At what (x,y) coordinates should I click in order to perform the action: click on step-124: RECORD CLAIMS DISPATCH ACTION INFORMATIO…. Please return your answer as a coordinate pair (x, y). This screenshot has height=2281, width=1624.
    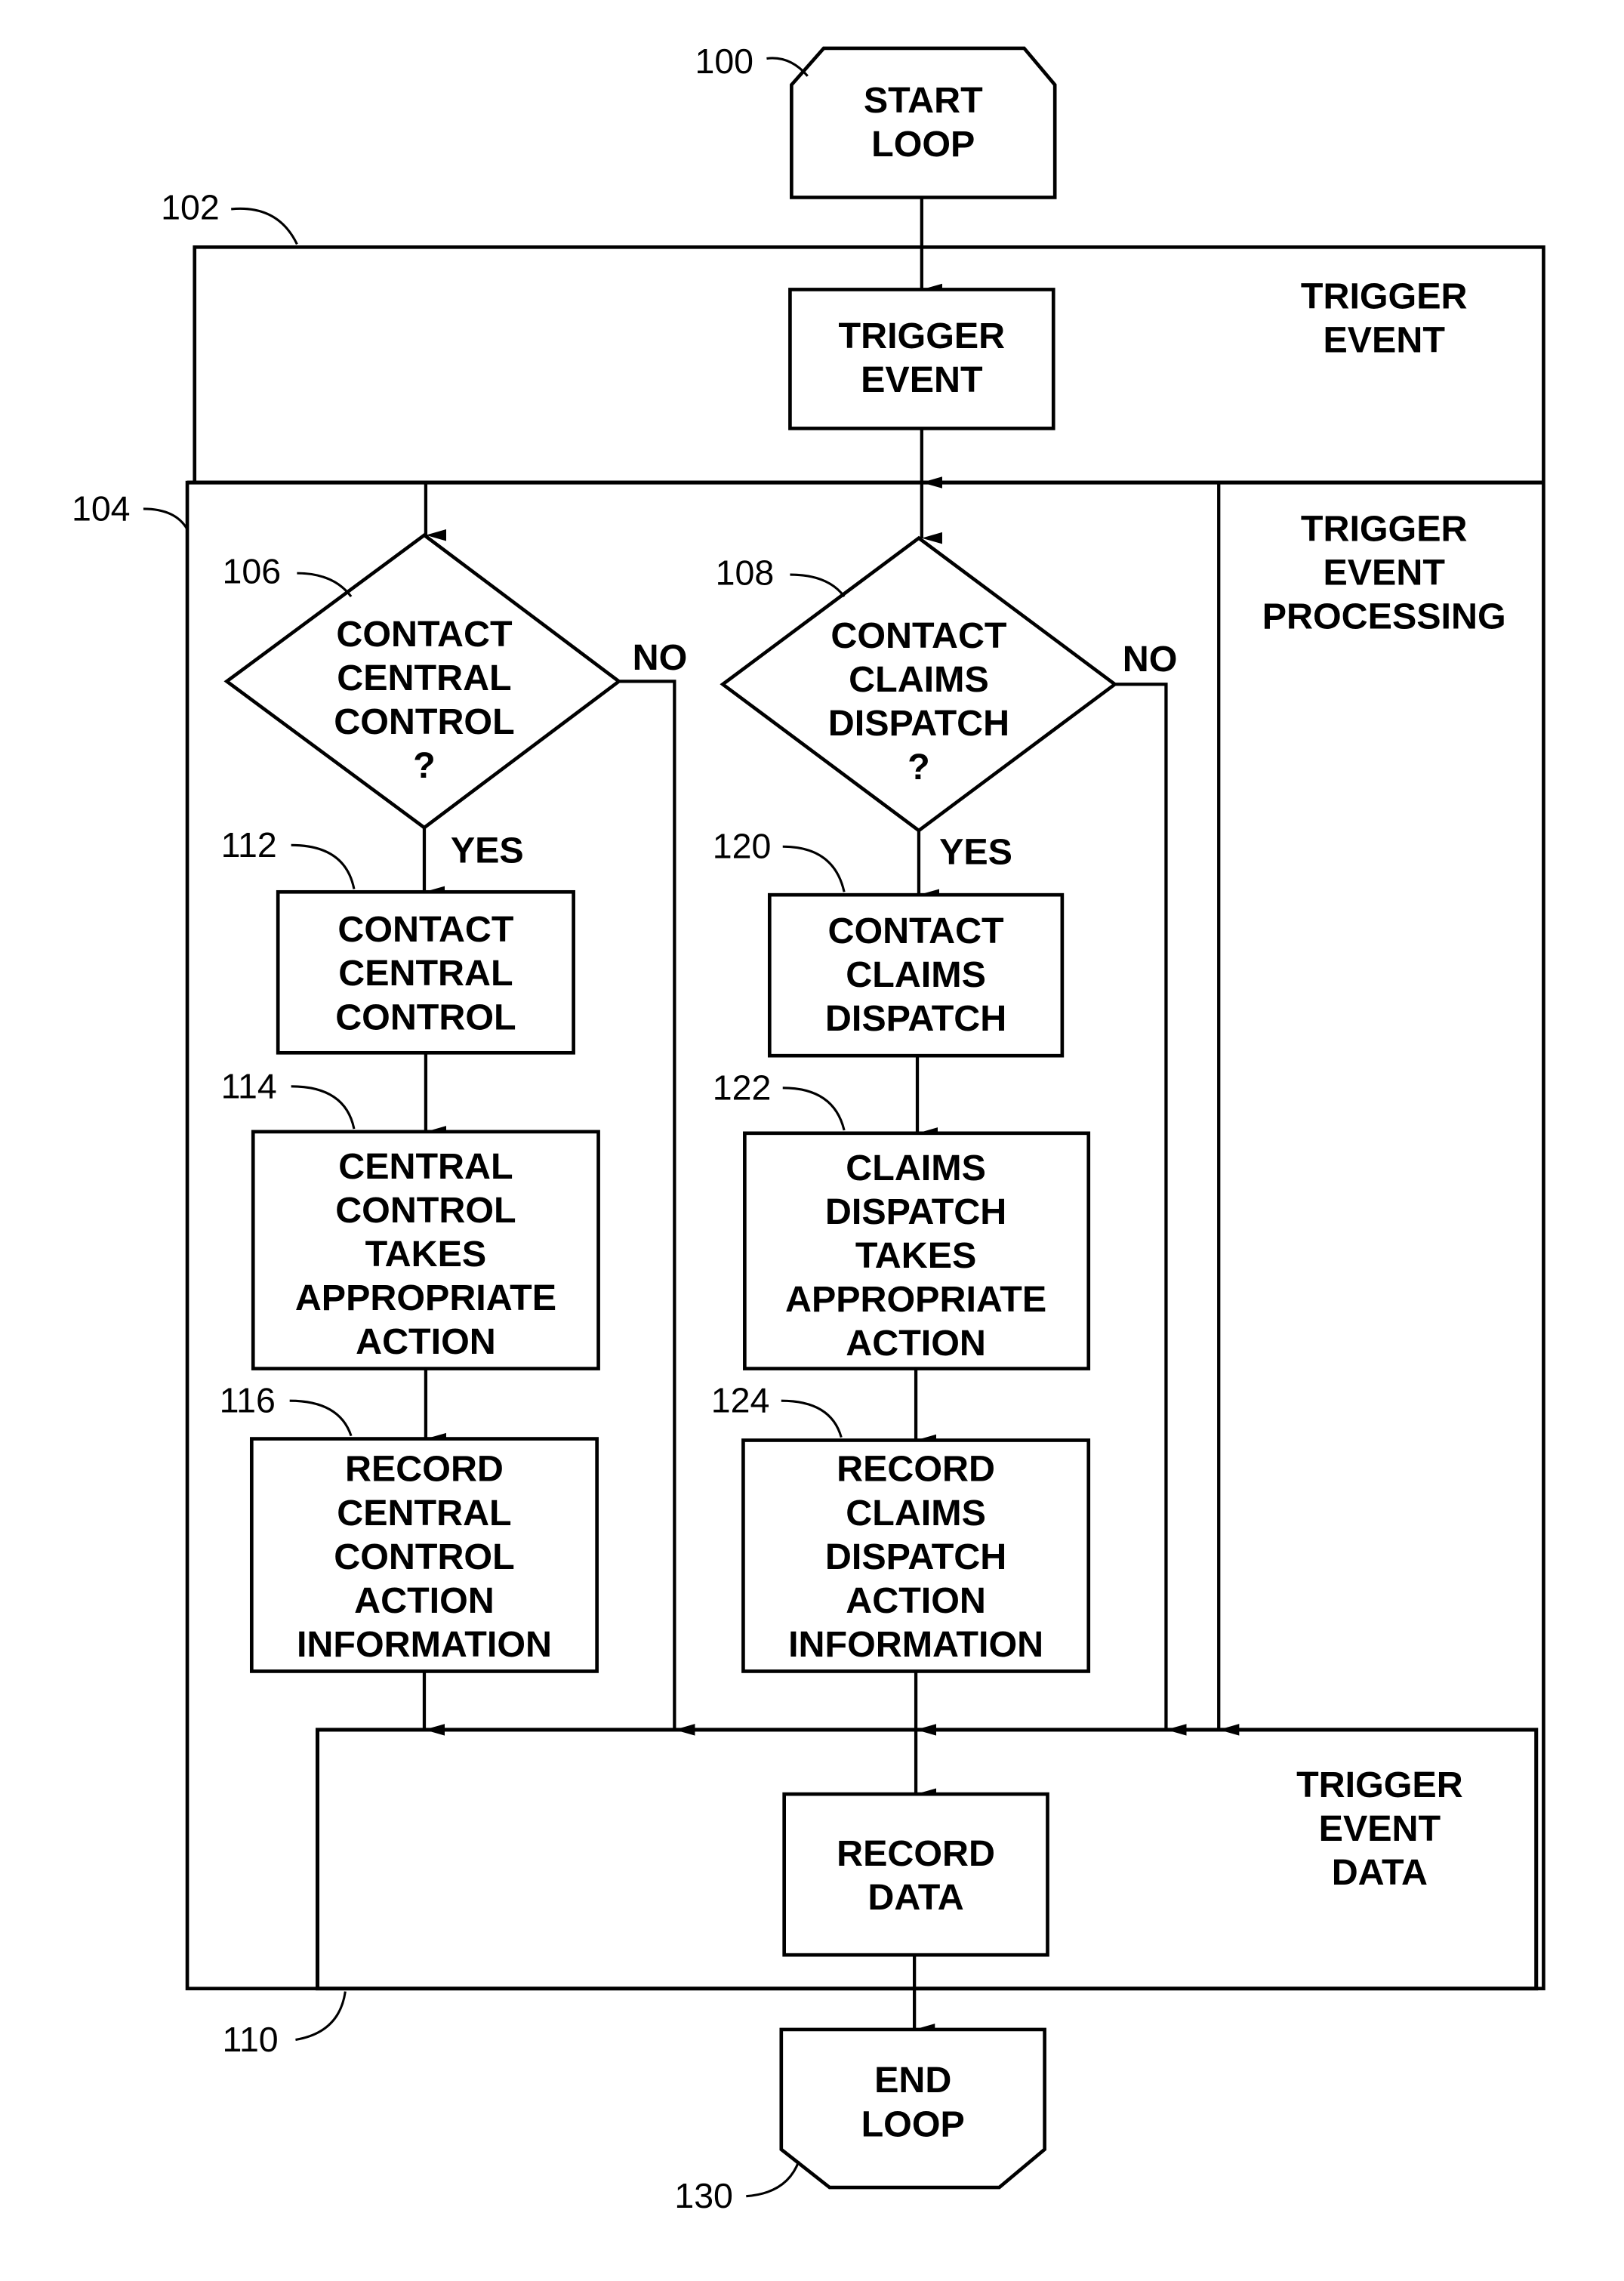
    Looking at the image, I should click on (916, 1555).